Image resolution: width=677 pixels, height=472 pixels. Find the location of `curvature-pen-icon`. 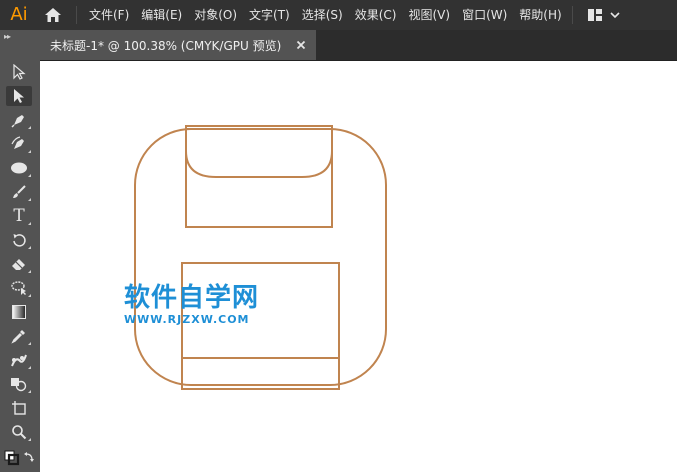

curvature-pen-icon is located at coordinates (17, 142).